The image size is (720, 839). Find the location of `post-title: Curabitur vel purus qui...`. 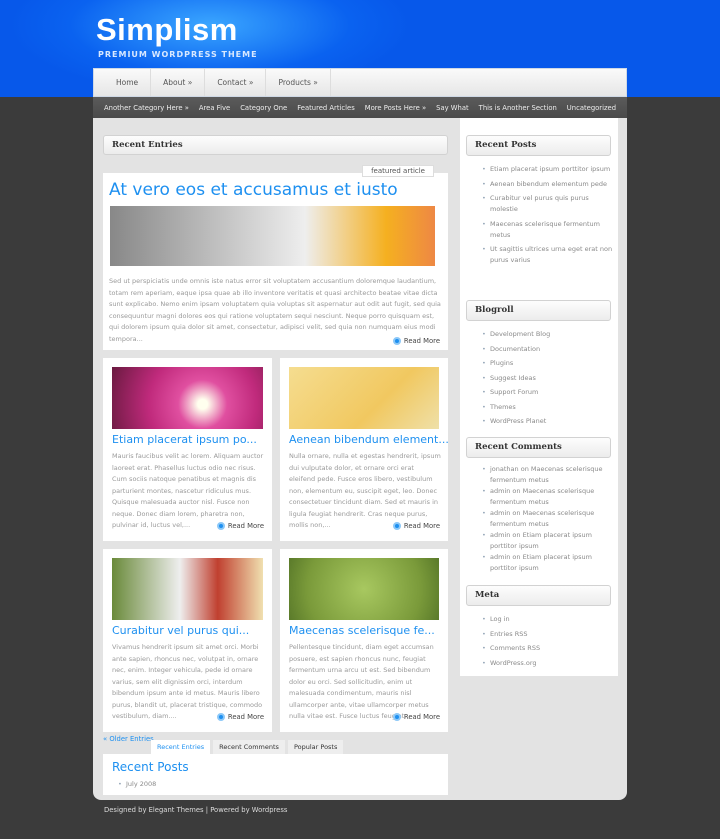

post-title: Curabitur vel purus qui... is located at coordinates (180, 630).